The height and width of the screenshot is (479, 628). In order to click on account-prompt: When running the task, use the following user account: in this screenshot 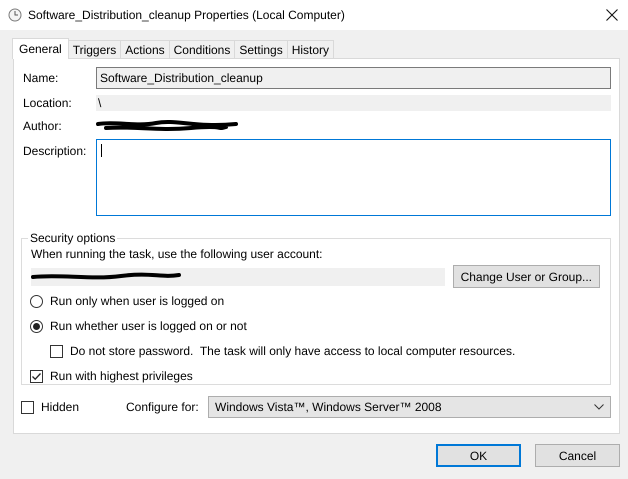, I will do `click(177, 254)`.